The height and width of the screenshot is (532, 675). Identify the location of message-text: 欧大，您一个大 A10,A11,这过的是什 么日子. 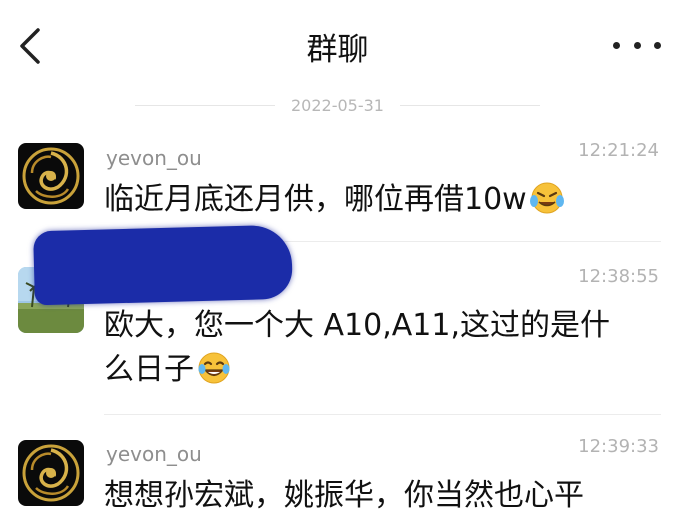
(376, 351).